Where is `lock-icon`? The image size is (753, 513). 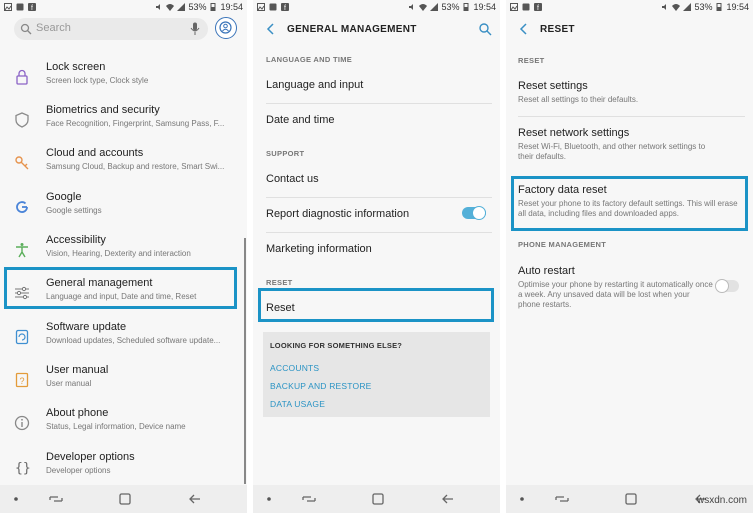
lock-icon is located at coordinates (22, 77).